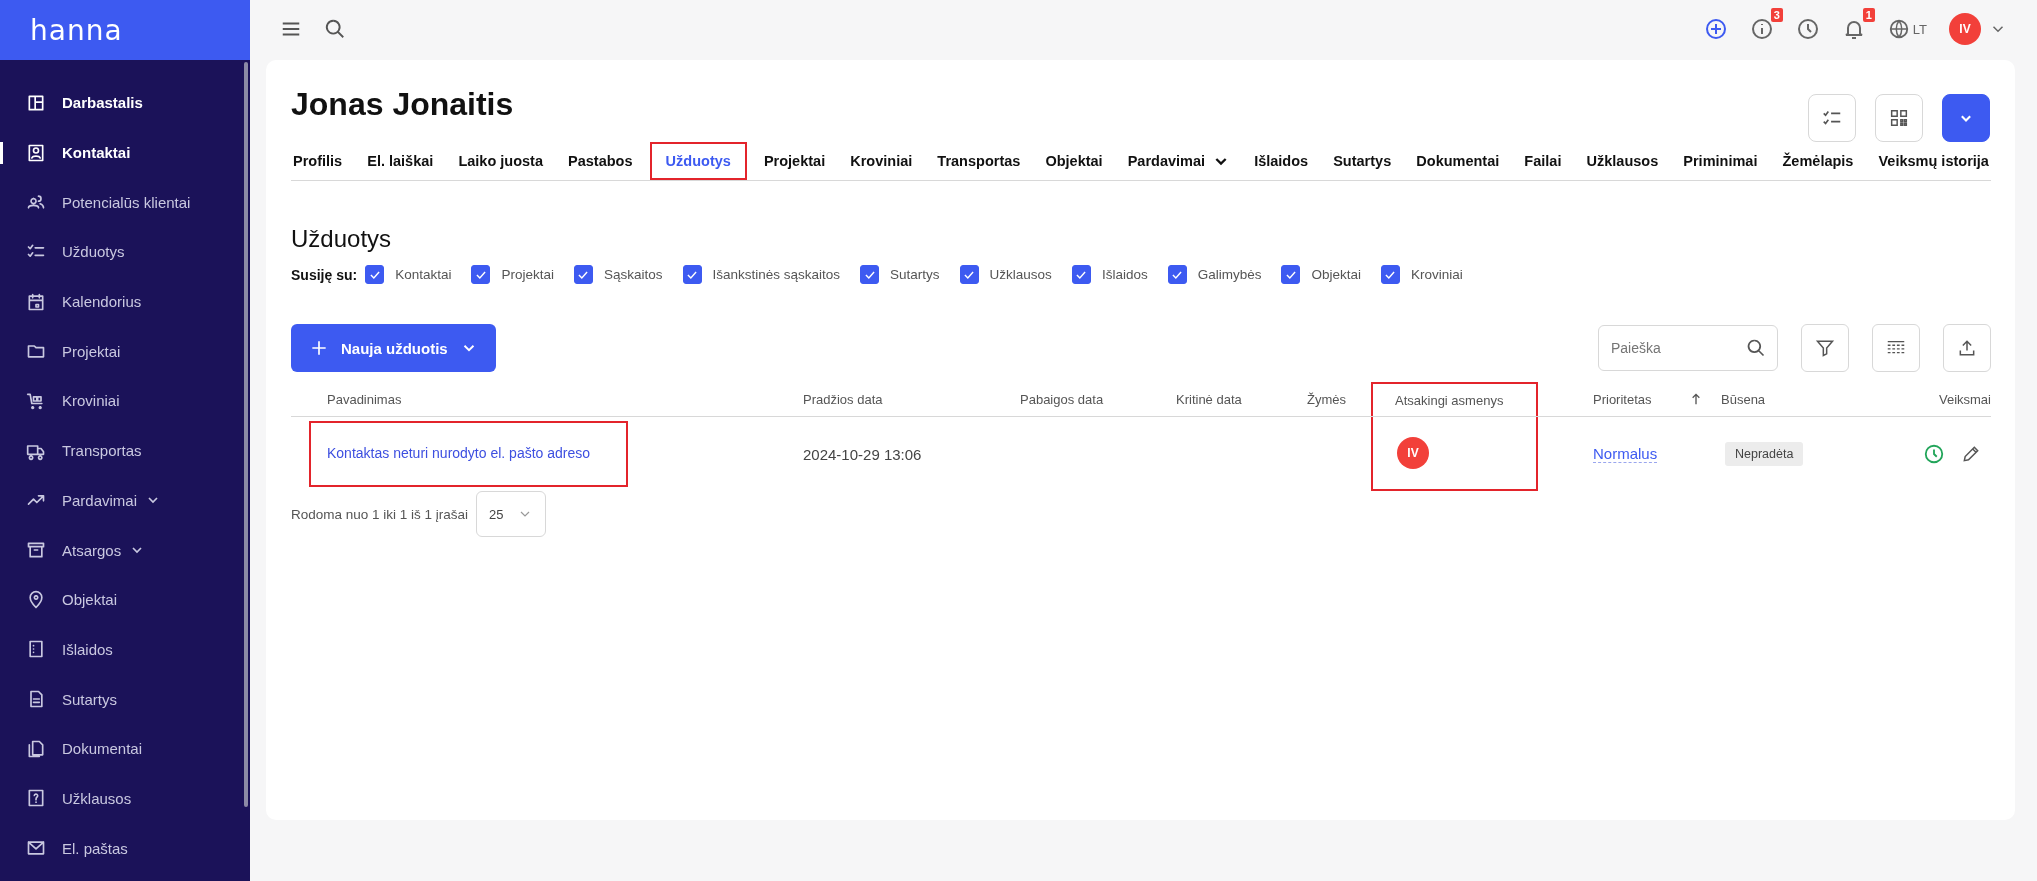 Image resolution: width=2037 pixels, height=881 pixels. I want to click on tab: Sutartys, so click(1362, 161).